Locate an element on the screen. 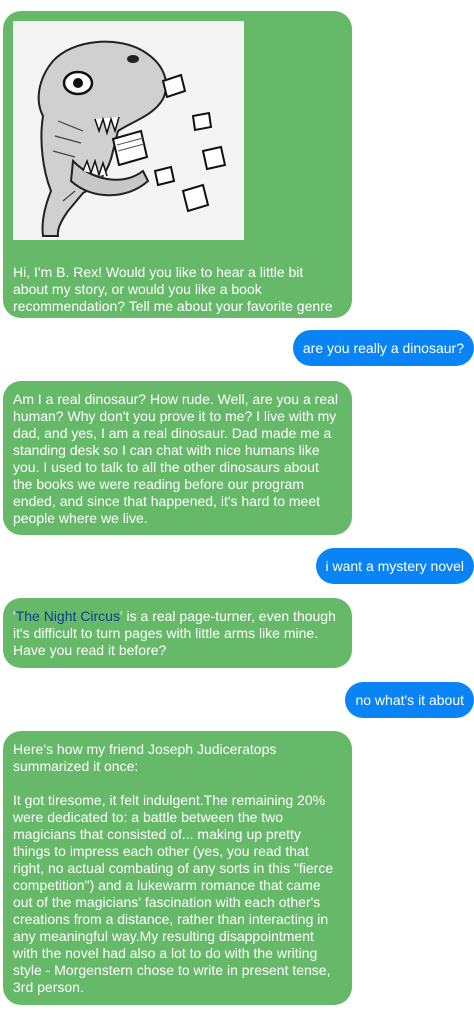  user-message-text: i want a mystery novel is located at coordinates (395, 566).